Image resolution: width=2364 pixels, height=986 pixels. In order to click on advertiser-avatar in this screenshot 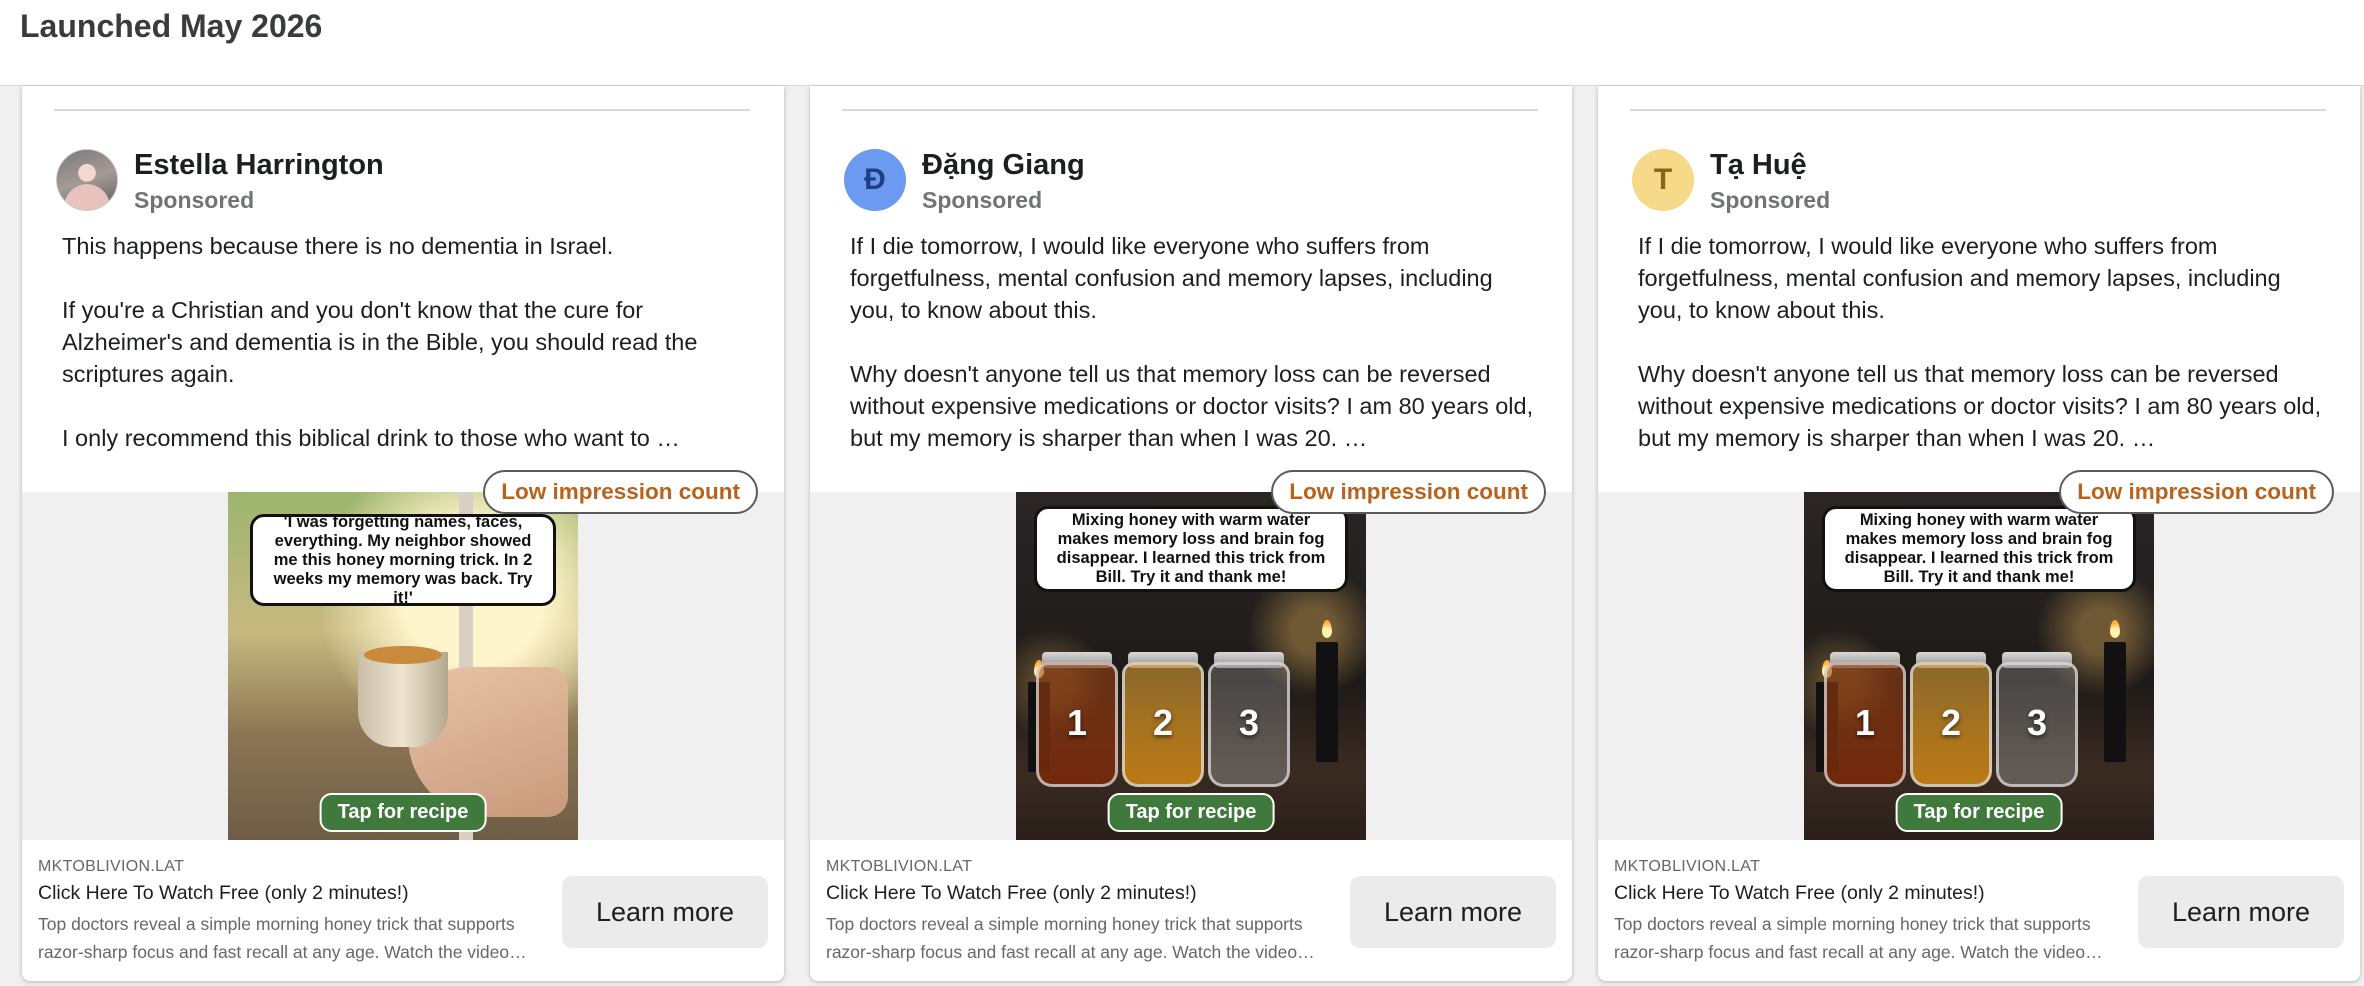, I will do `click(87, 180)`.